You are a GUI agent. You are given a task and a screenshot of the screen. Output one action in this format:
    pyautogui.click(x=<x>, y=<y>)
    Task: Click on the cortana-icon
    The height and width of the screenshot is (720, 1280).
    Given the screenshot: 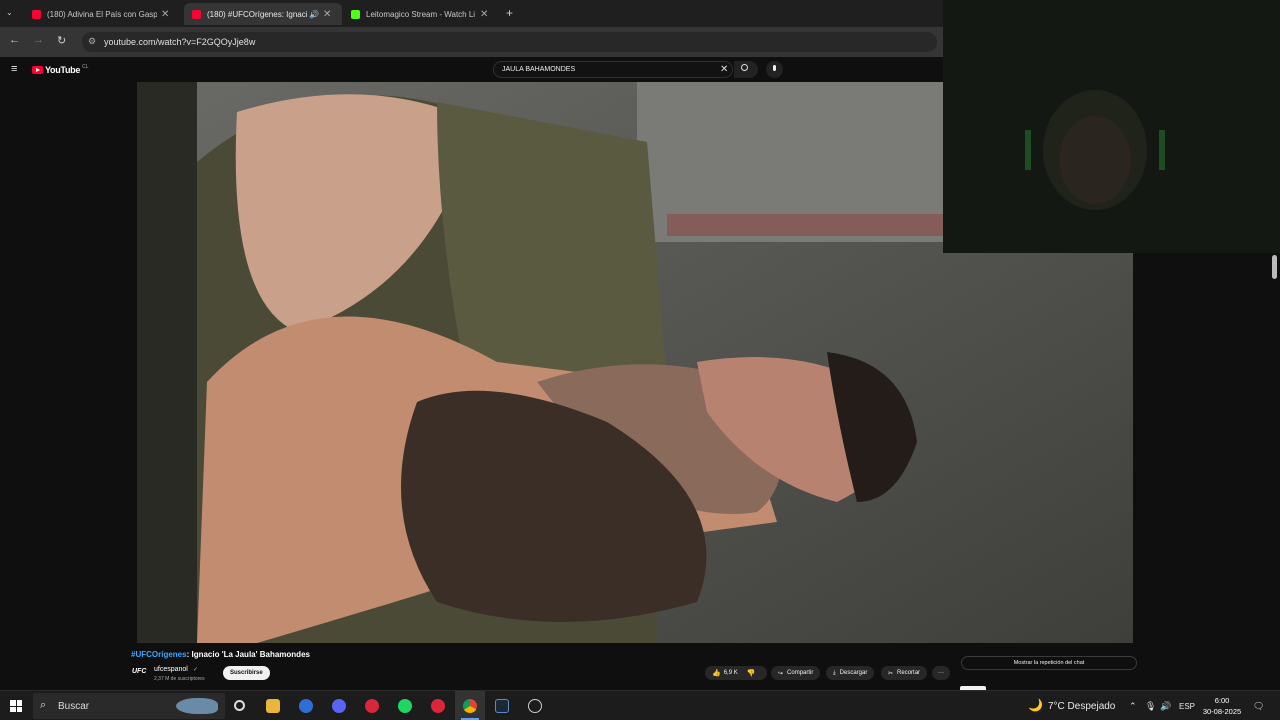 What is the action you would take?
    pyautogui.click(x=239, y=705)
    